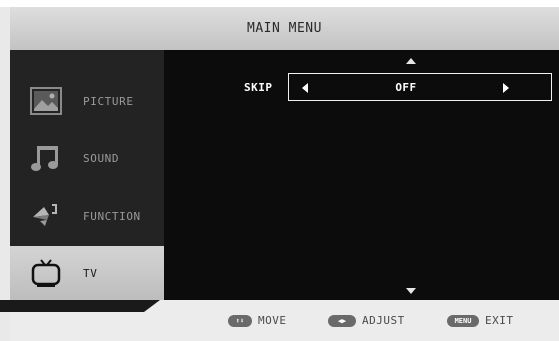 Image resolution: width=559 pixels, height=341 pixels. I want to click on increase-arrow-icon, so click(506, 88).